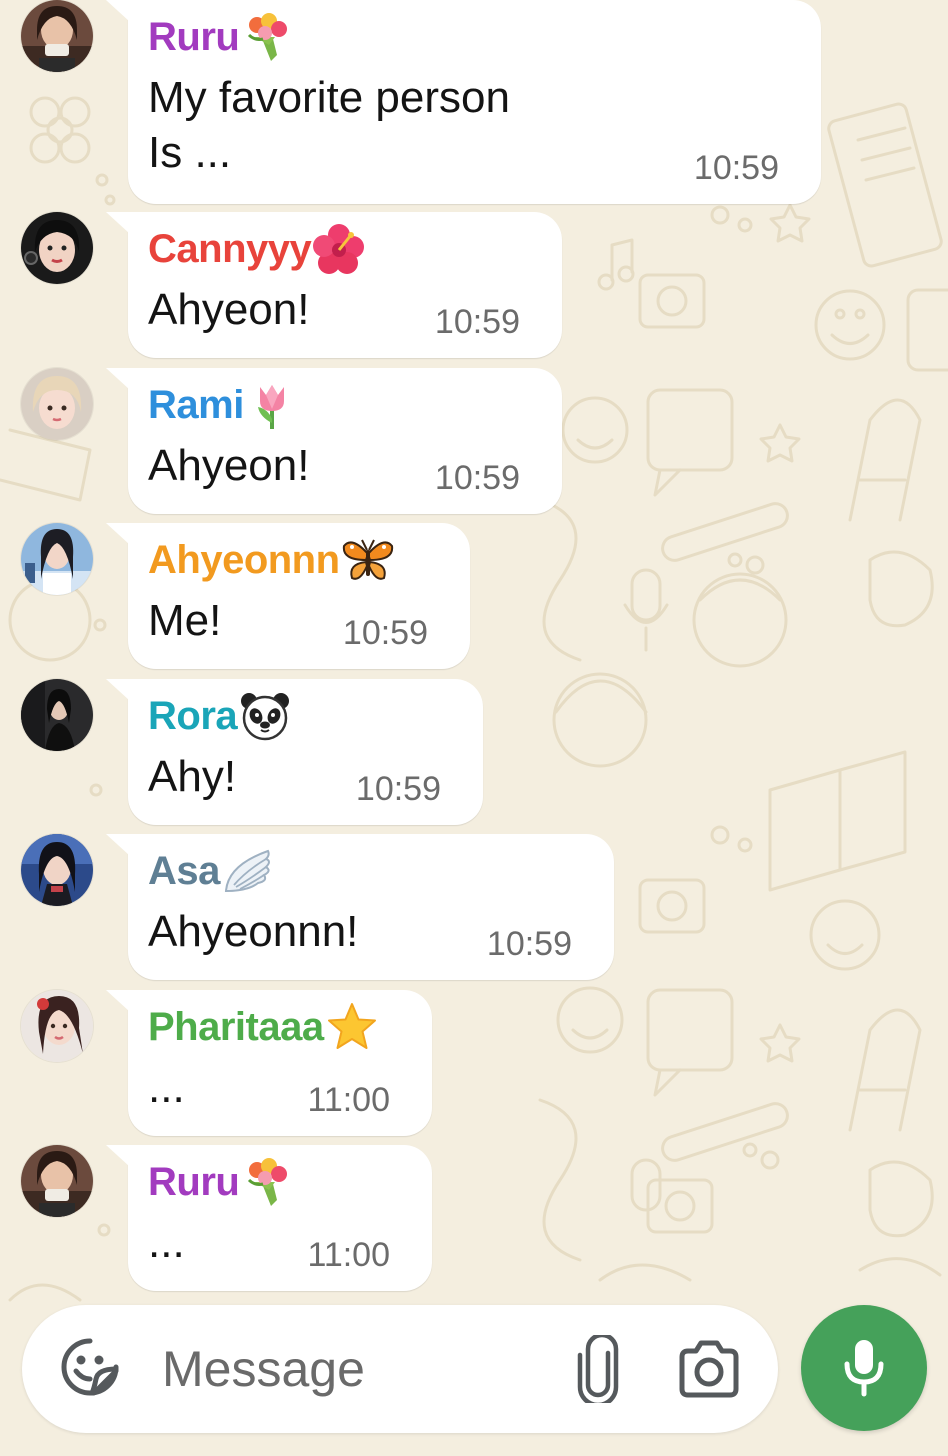 The image size is (948, 1456). Describe the element at coordinates (294, 752) in the screenshot. I see `message-bubble: Rora Ahy! 10:59` at that location.